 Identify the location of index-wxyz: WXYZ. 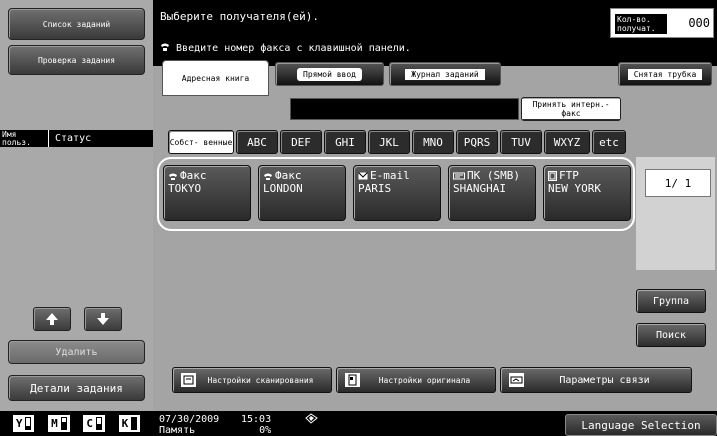
(567, 142).